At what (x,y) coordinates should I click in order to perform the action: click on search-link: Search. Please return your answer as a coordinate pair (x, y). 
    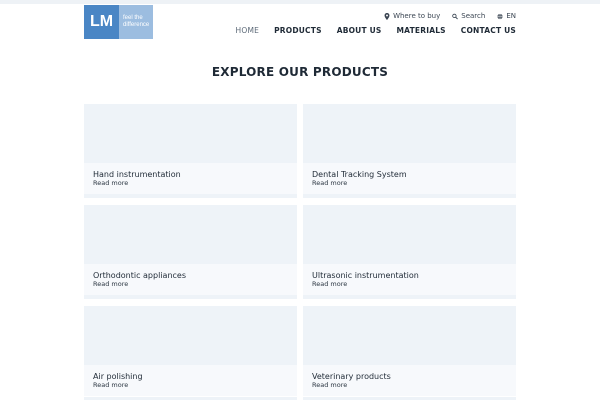
    Looking at the image, I should click on (468, 16).